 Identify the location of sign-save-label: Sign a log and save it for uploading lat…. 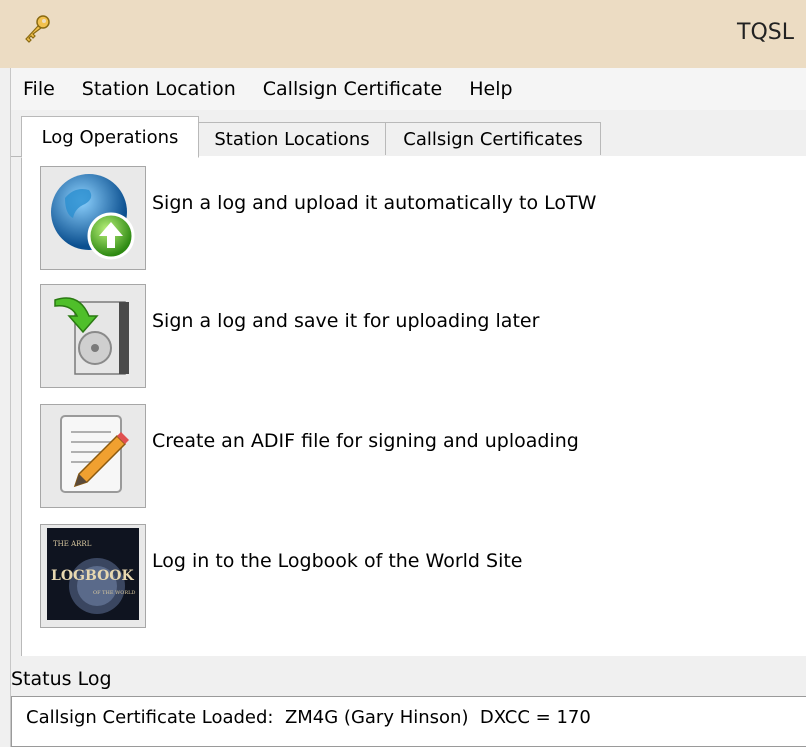
(346, 321).